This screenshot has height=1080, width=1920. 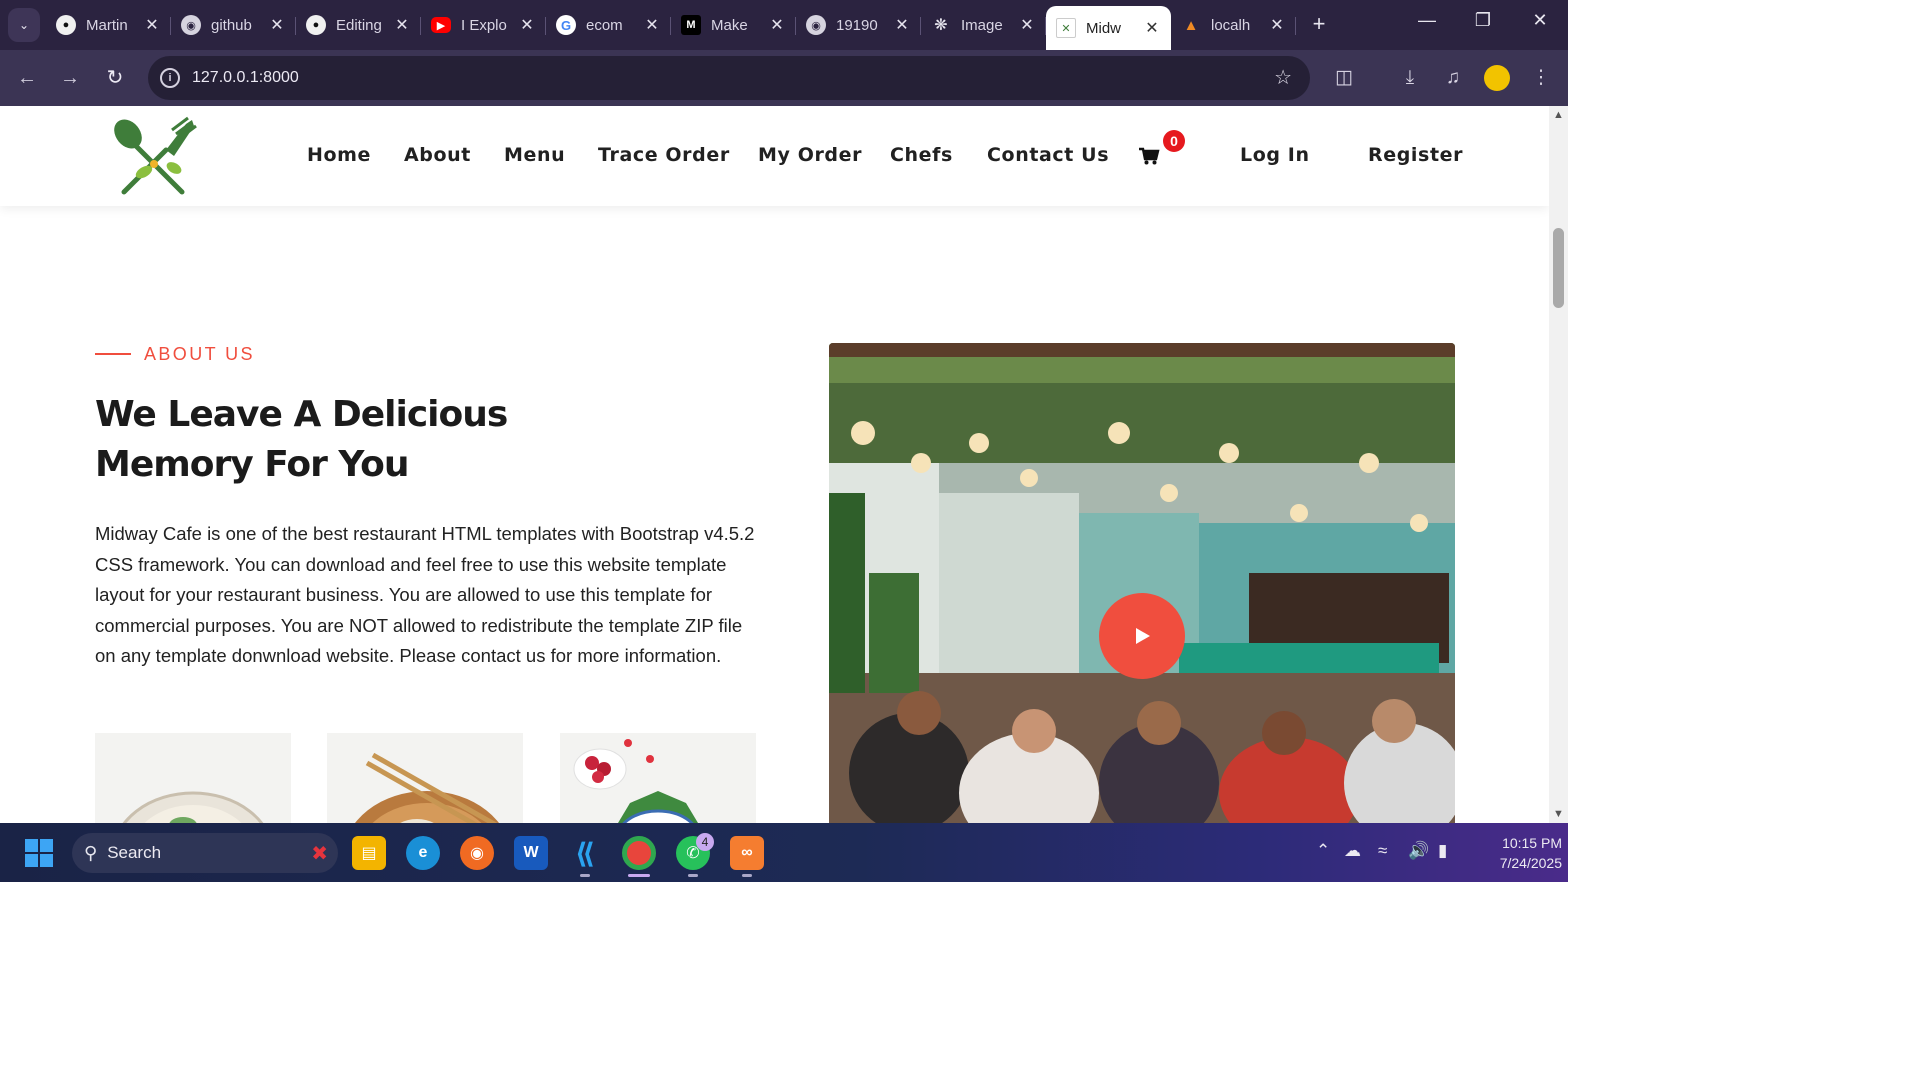 I want to click on tab-google: G ecom ✕, so click(x=608, y=25).